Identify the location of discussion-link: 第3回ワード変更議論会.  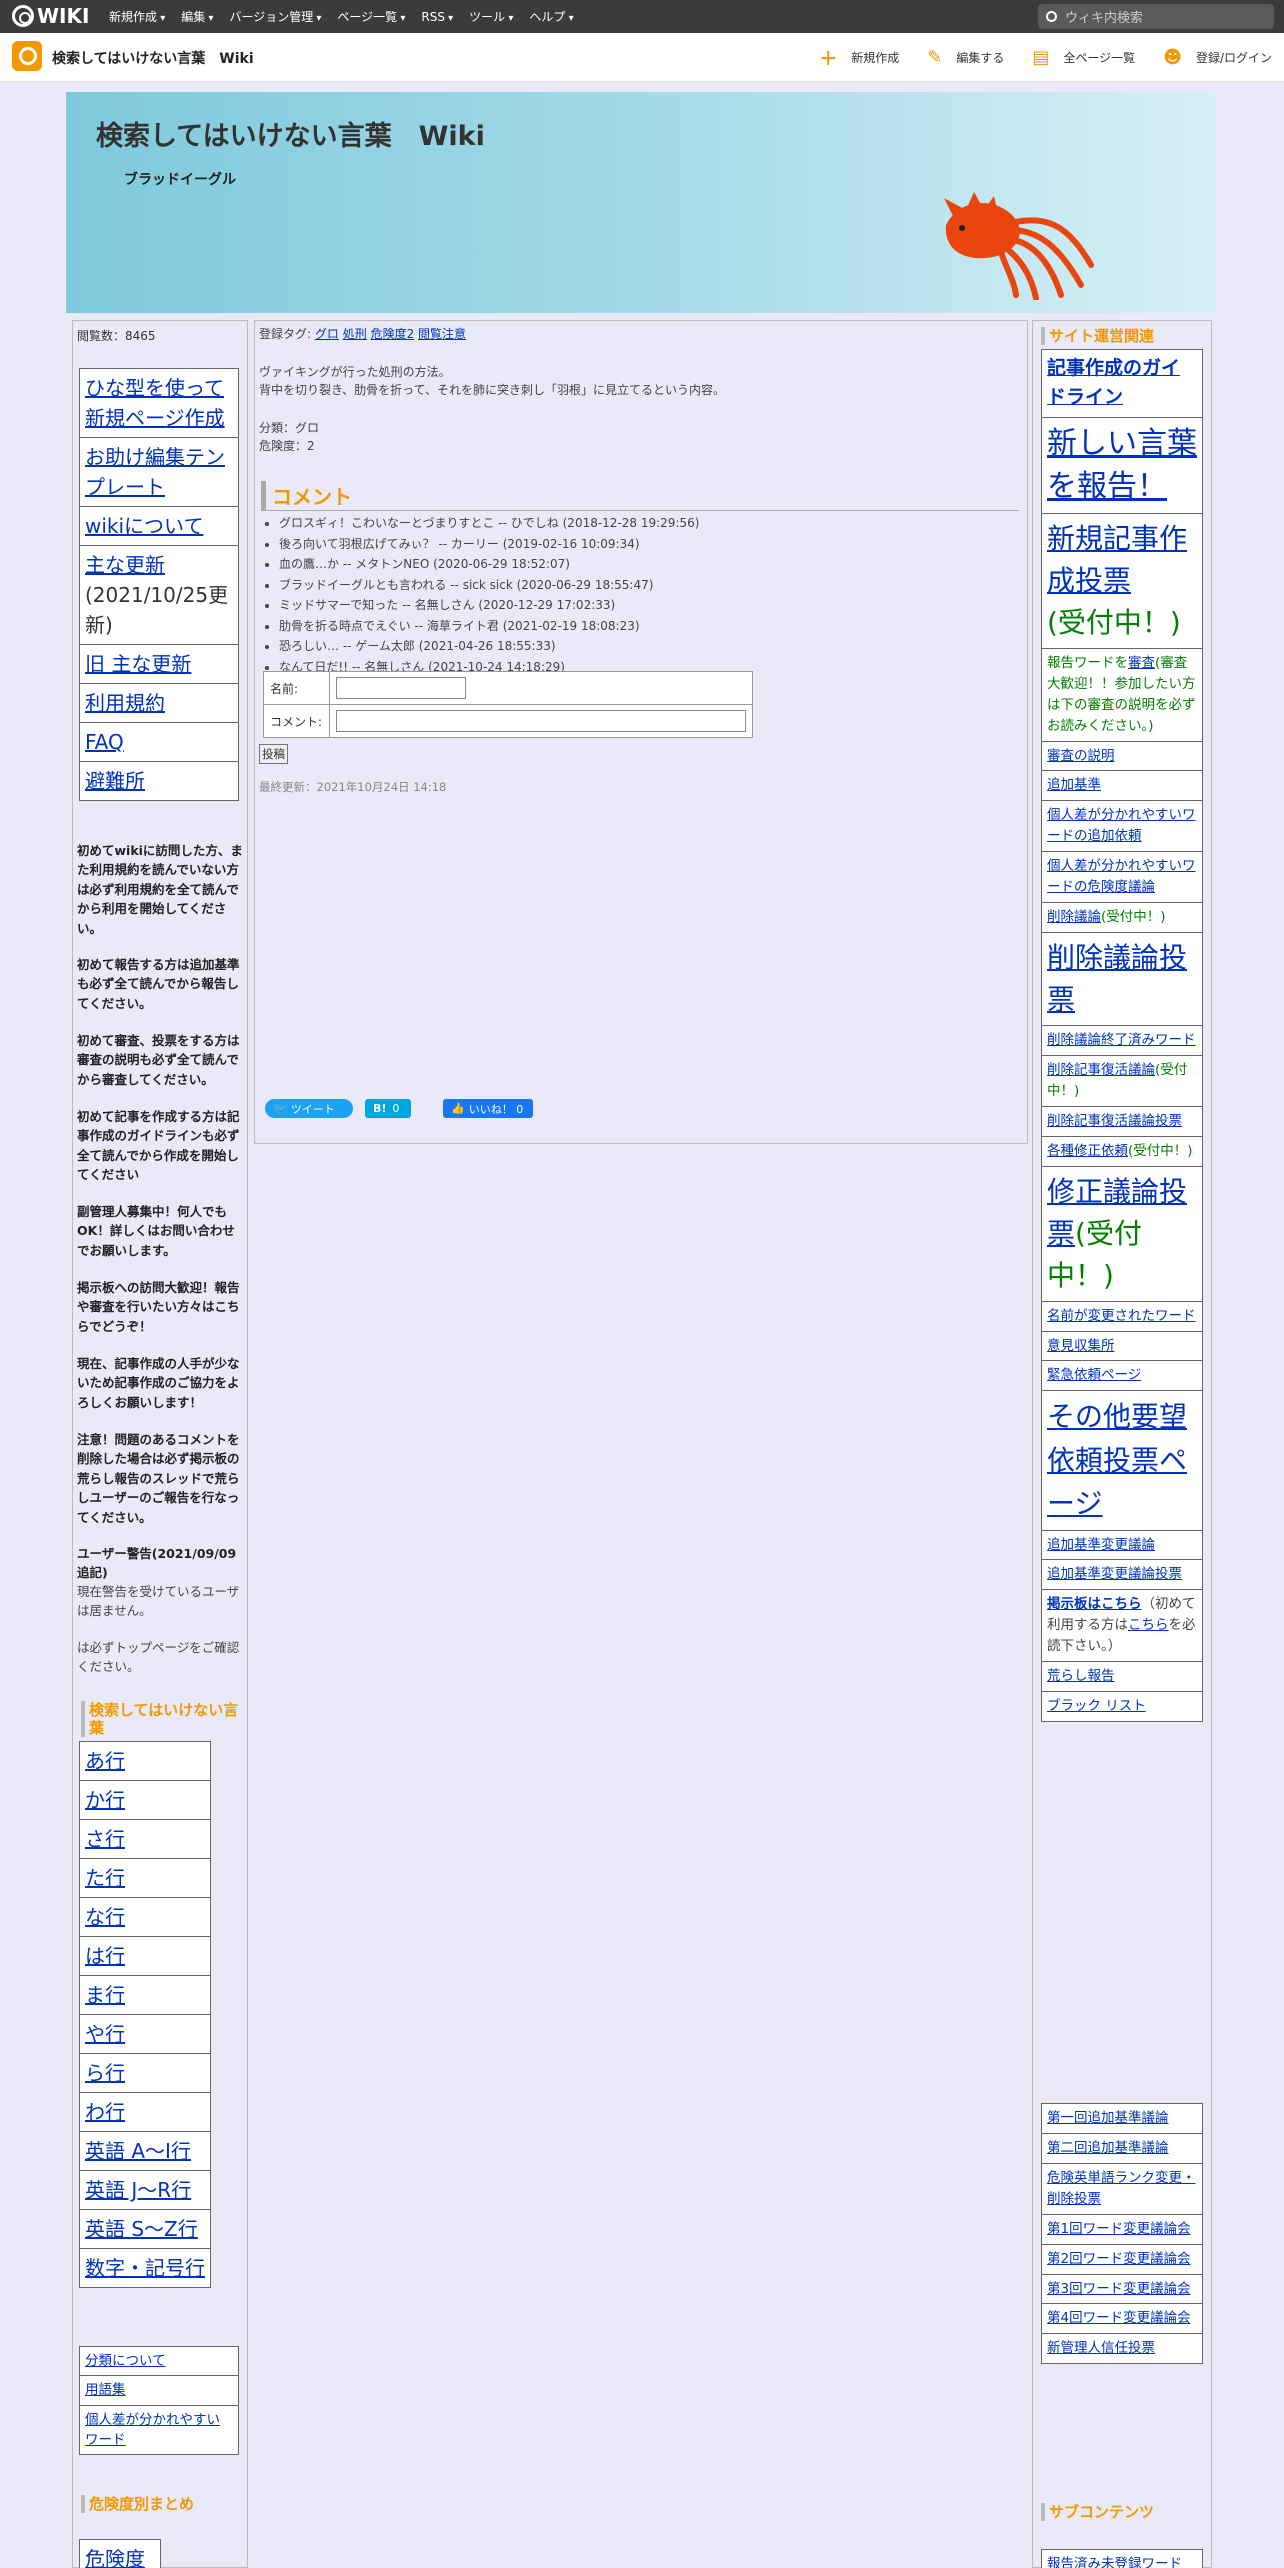
(1119, 2289).